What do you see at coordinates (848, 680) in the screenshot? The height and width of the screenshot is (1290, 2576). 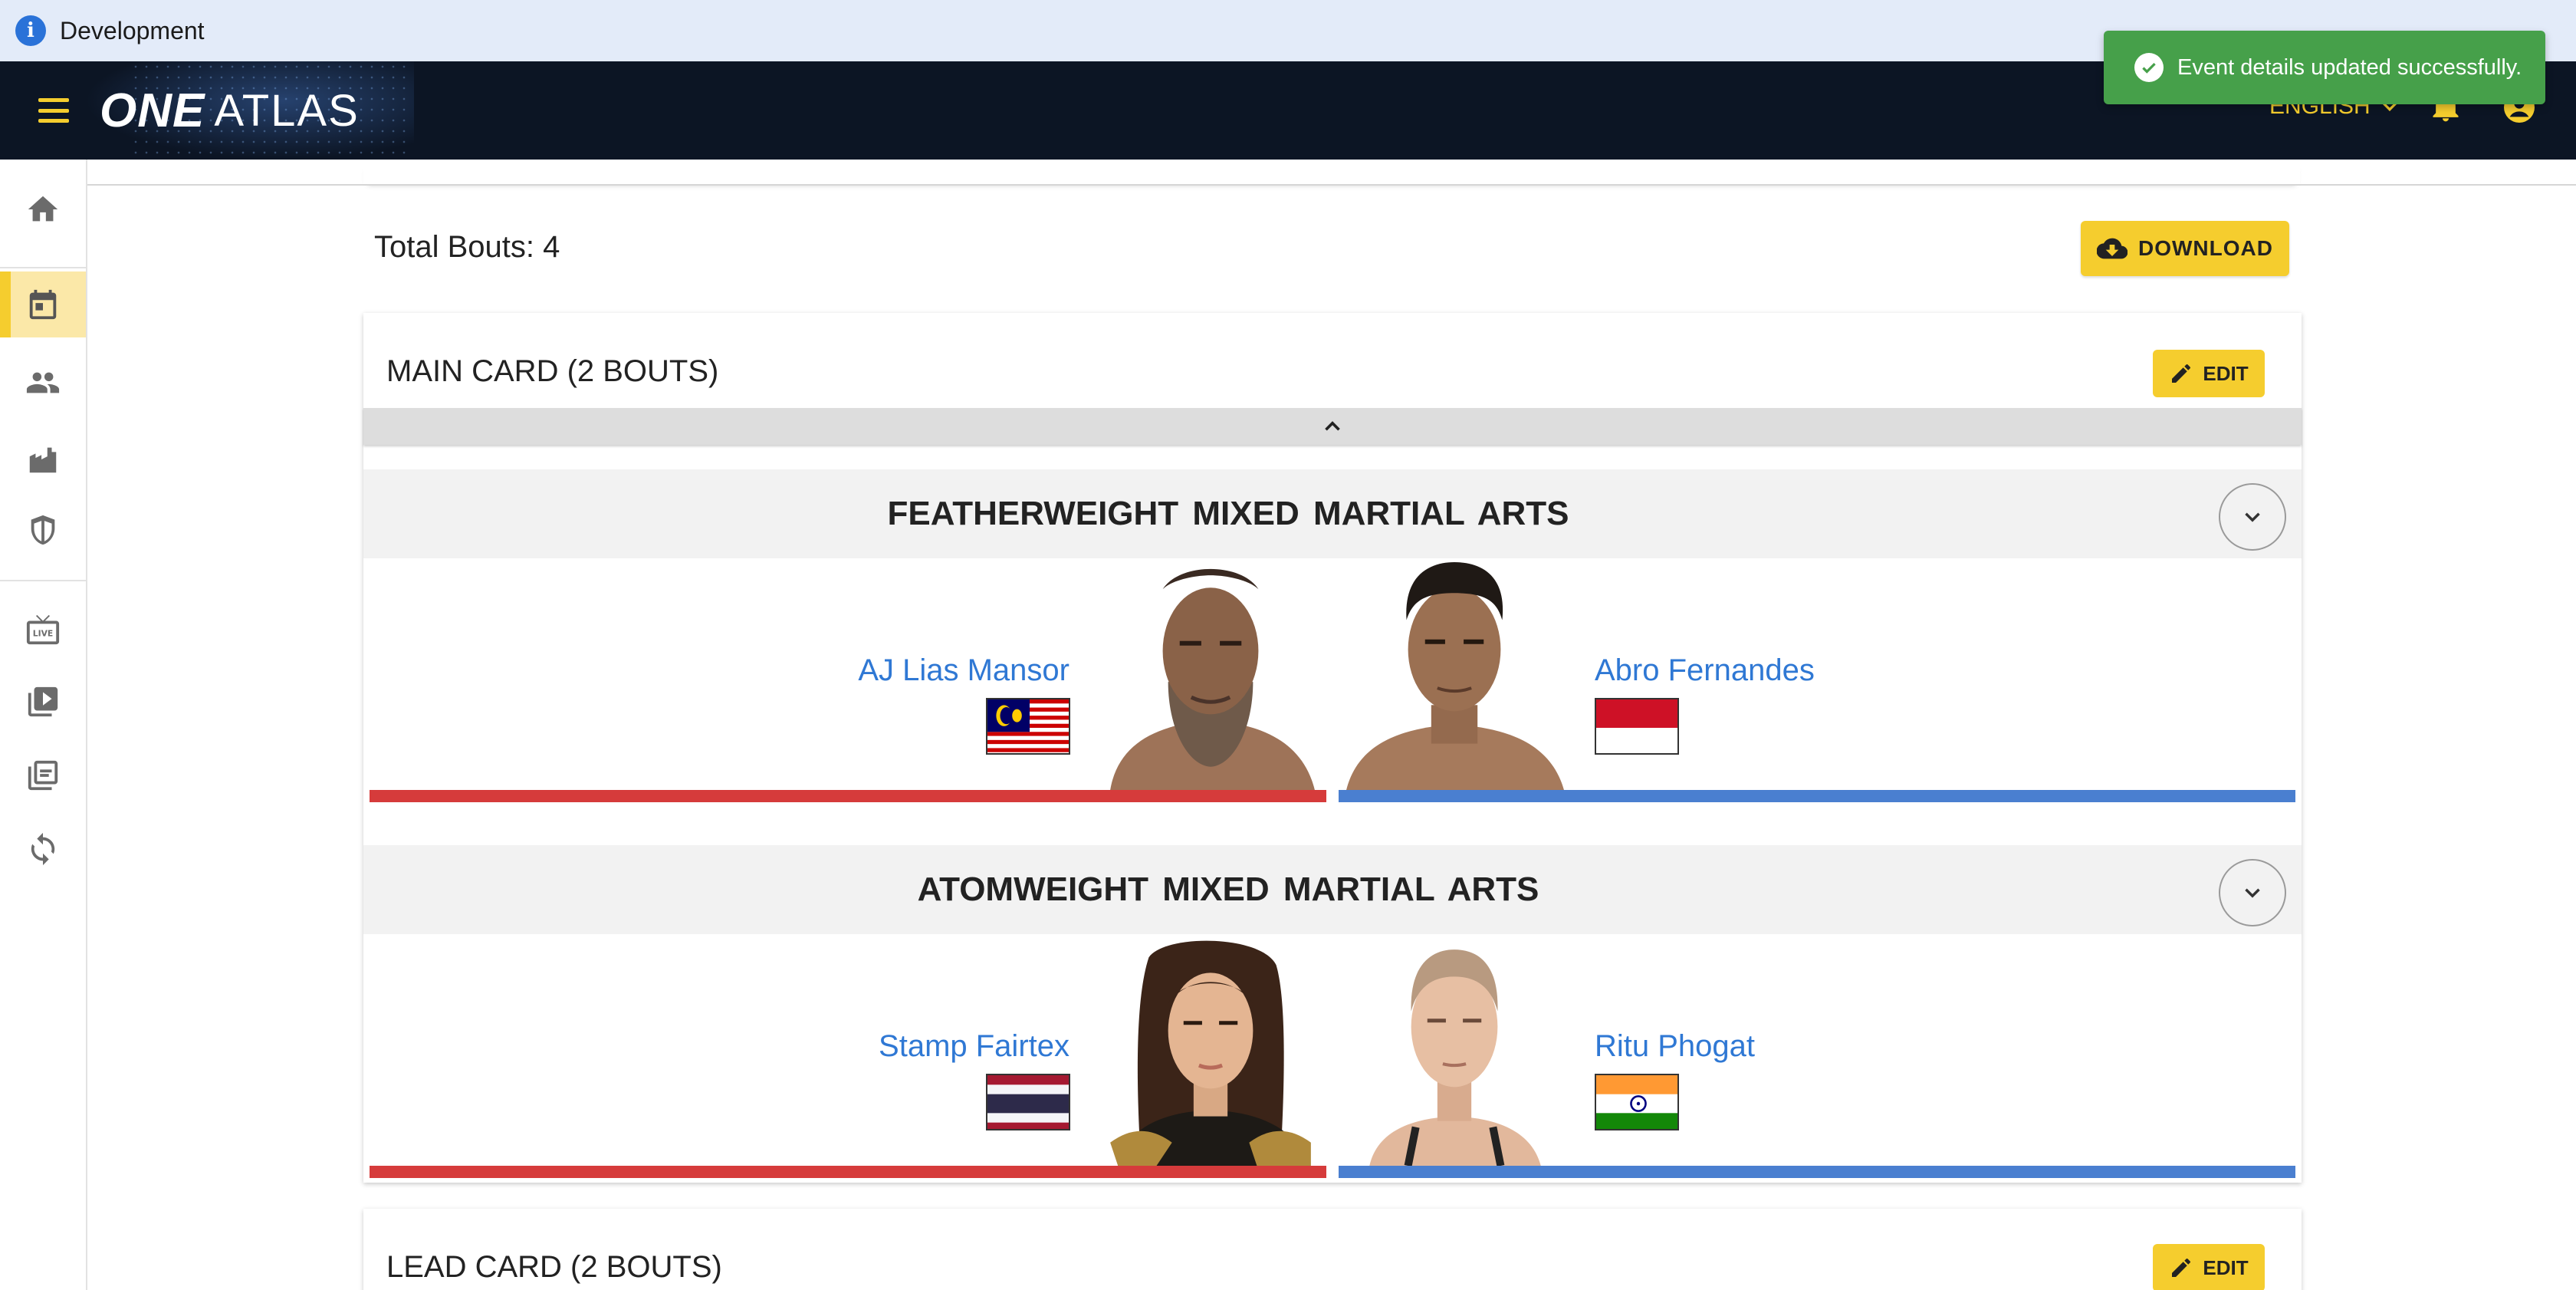 I see `red-corner-fighter: AJ Lias Mansor` at bounding box center [848, 680].